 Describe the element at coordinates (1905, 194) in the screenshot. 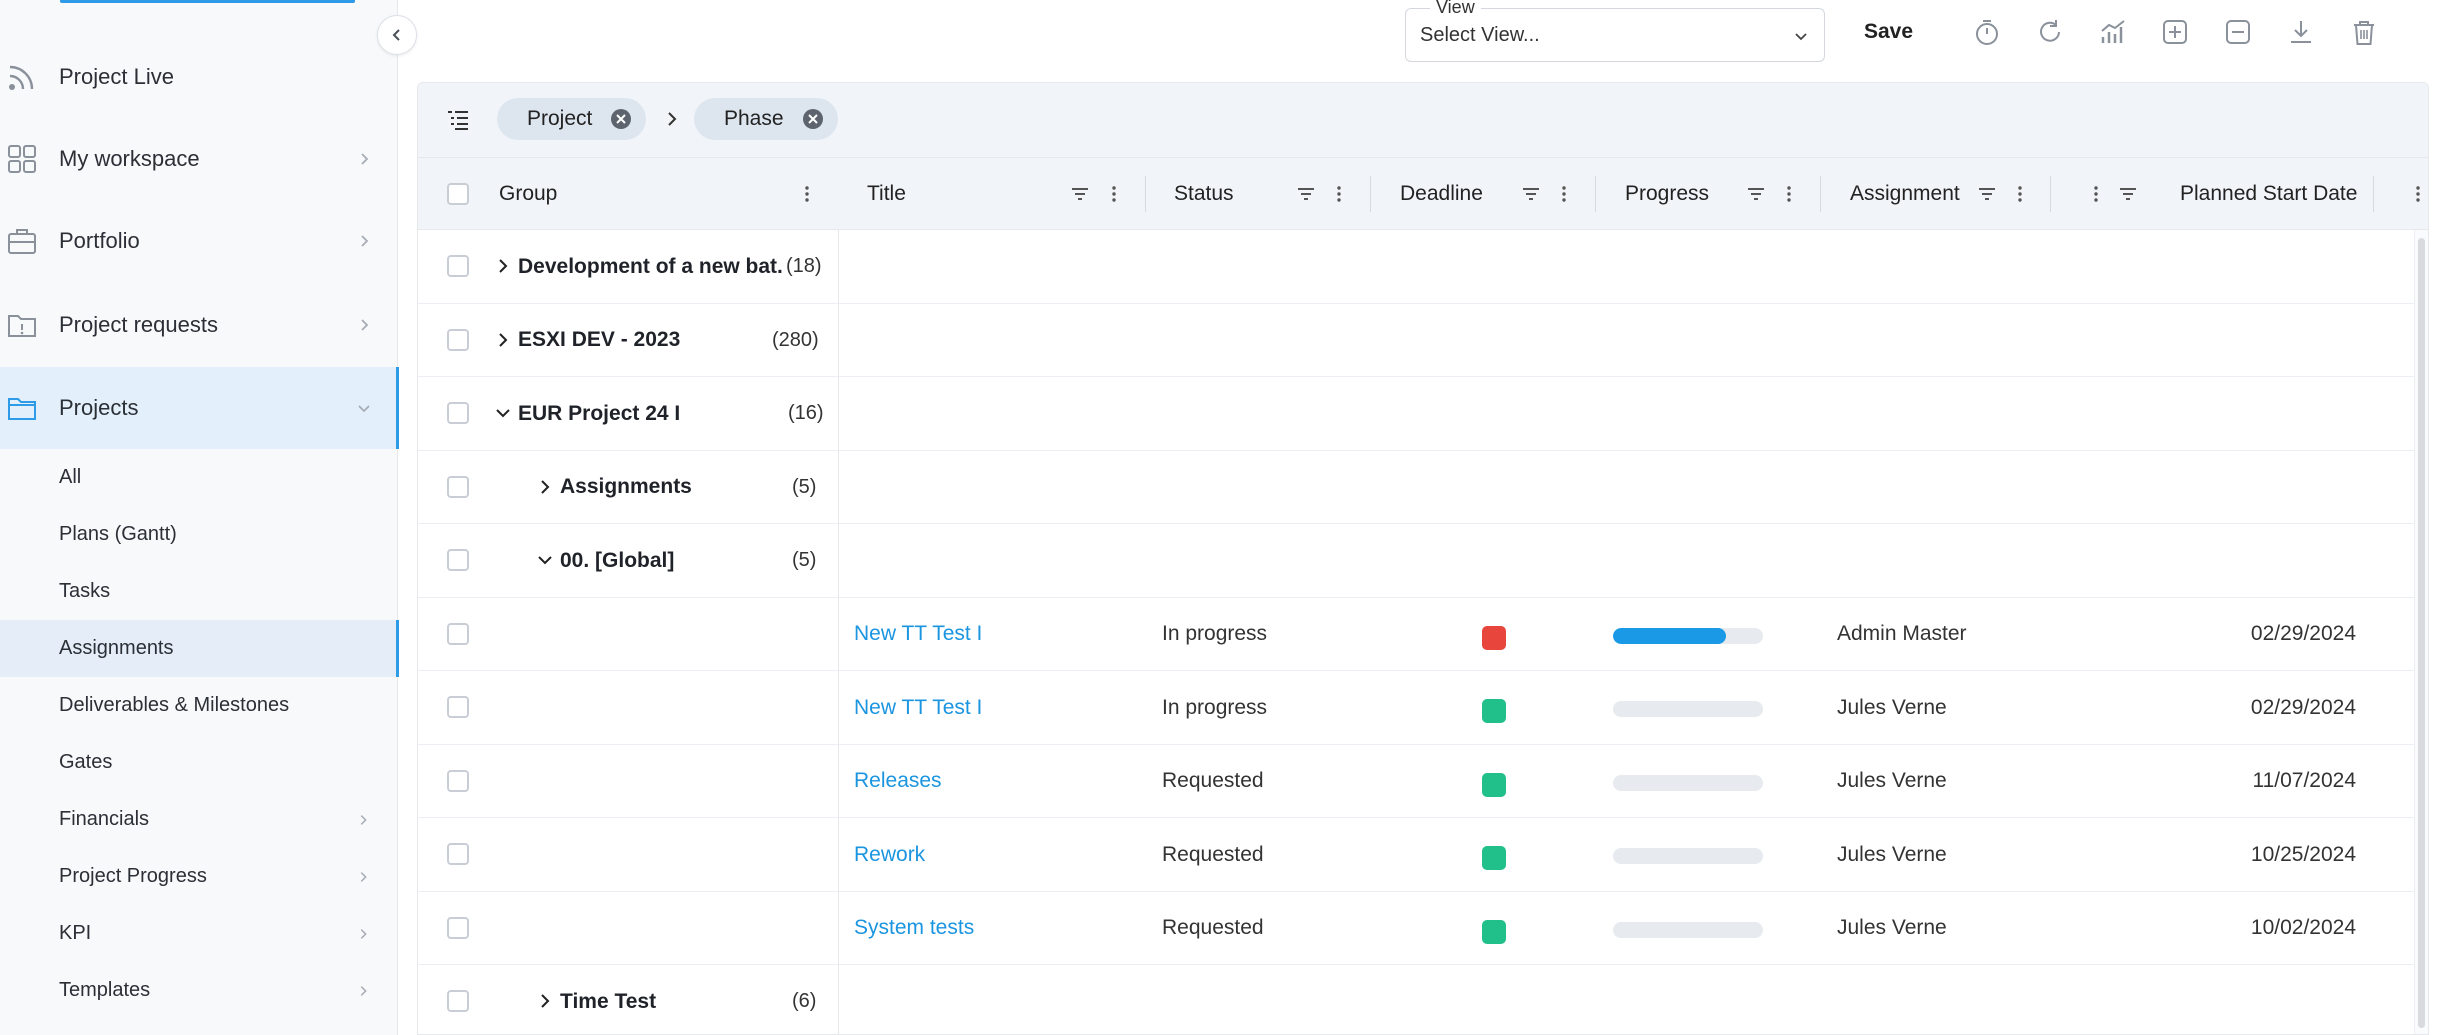

I see `column-header-assignment: Assignment` at that location.